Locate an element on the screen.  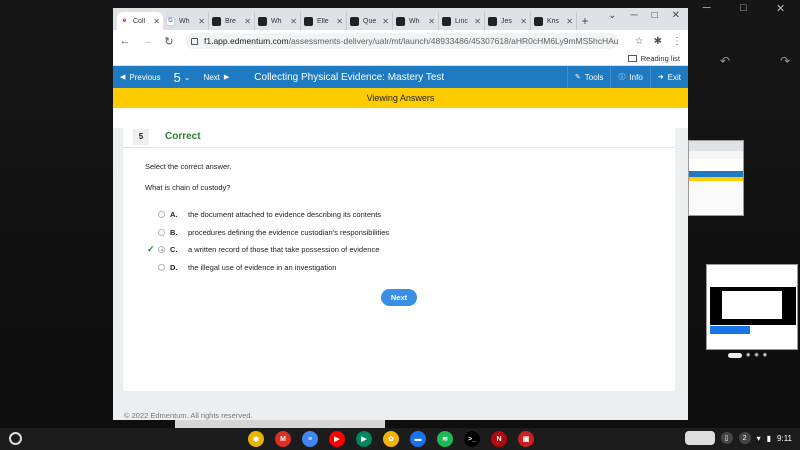
window-preview-thumbnail is located at coordinates (716, 178).